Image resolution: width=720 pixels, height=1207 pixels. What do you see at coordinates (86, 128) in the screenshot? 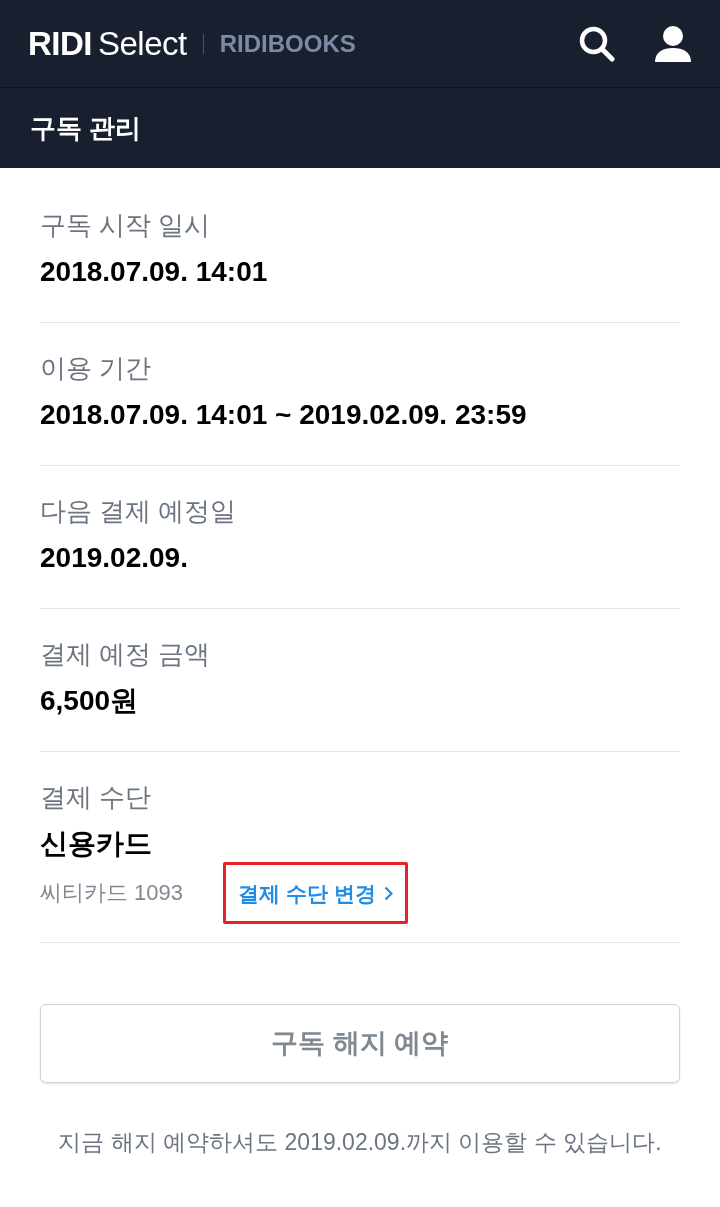
I see `page-title: 구독 관리` at bounding box center [86, 128].